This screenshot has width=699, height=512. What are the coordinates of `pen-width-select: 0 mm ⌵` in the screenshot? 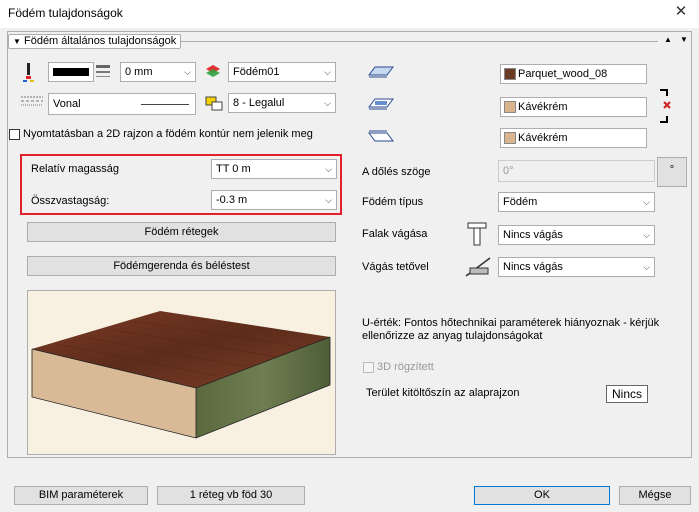 It's located at (158, 72).